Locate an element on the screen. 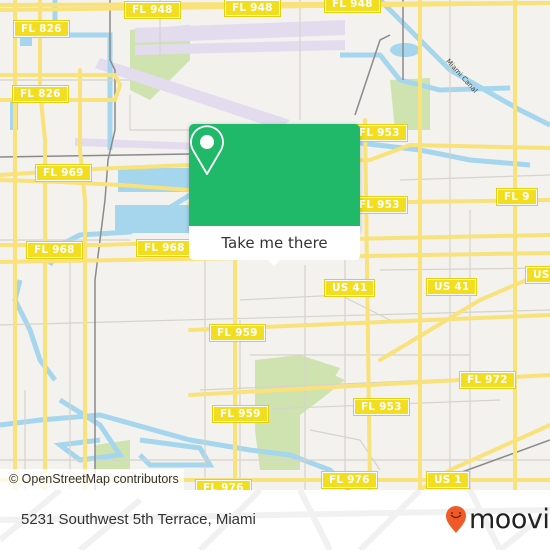 Image resolution: width=550 pixels, height=550 pixels. moovit-logo: moovit is located at coordinates (497, 520).